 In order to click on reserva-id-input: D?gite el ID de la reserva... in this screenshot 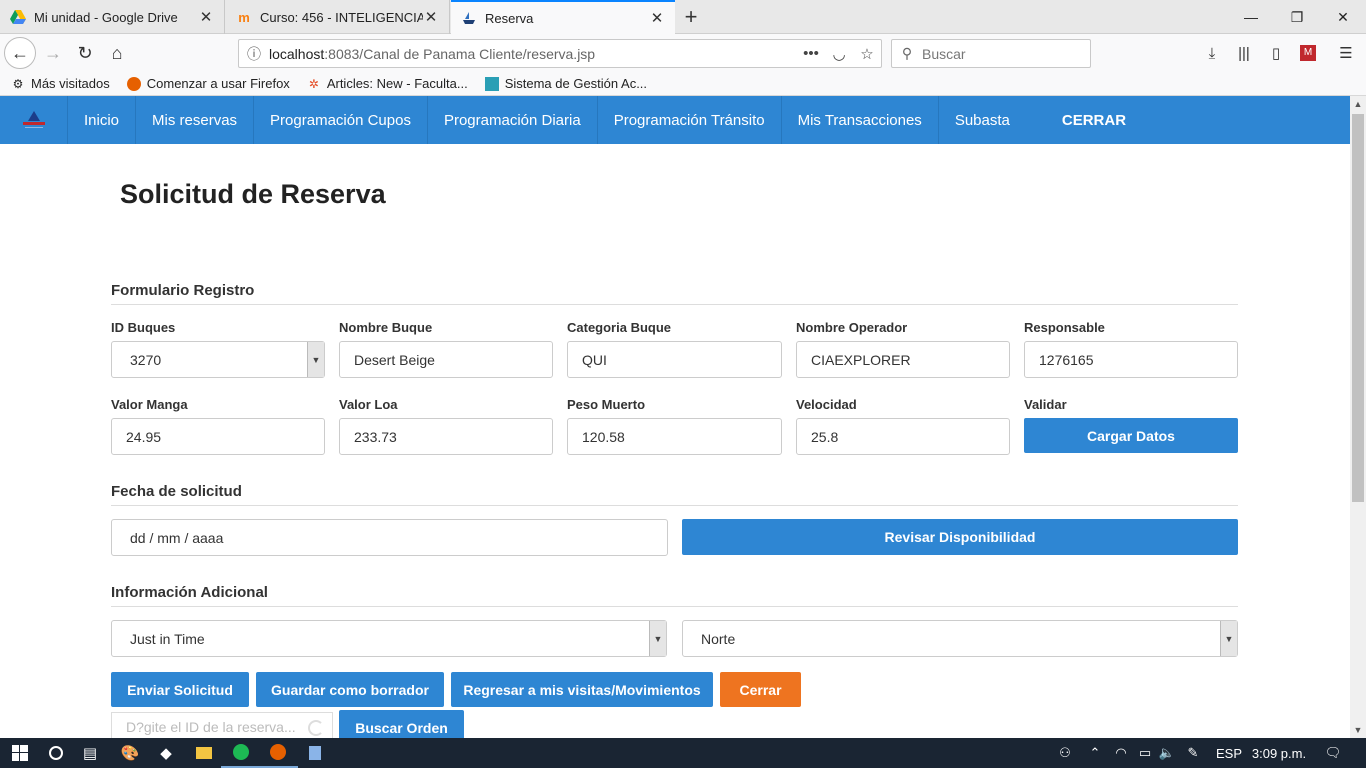, I will do `click(222, 725)`.